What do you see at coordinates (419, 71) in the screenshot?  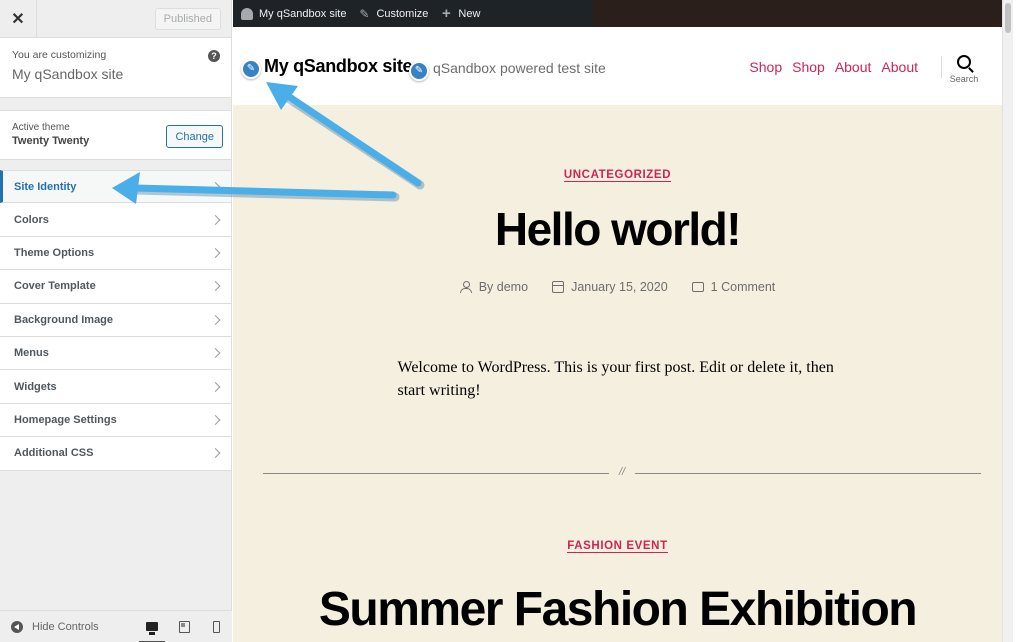 I see `edit-tagline-pencil-icon: ✎` at bounding box center [419, 71].